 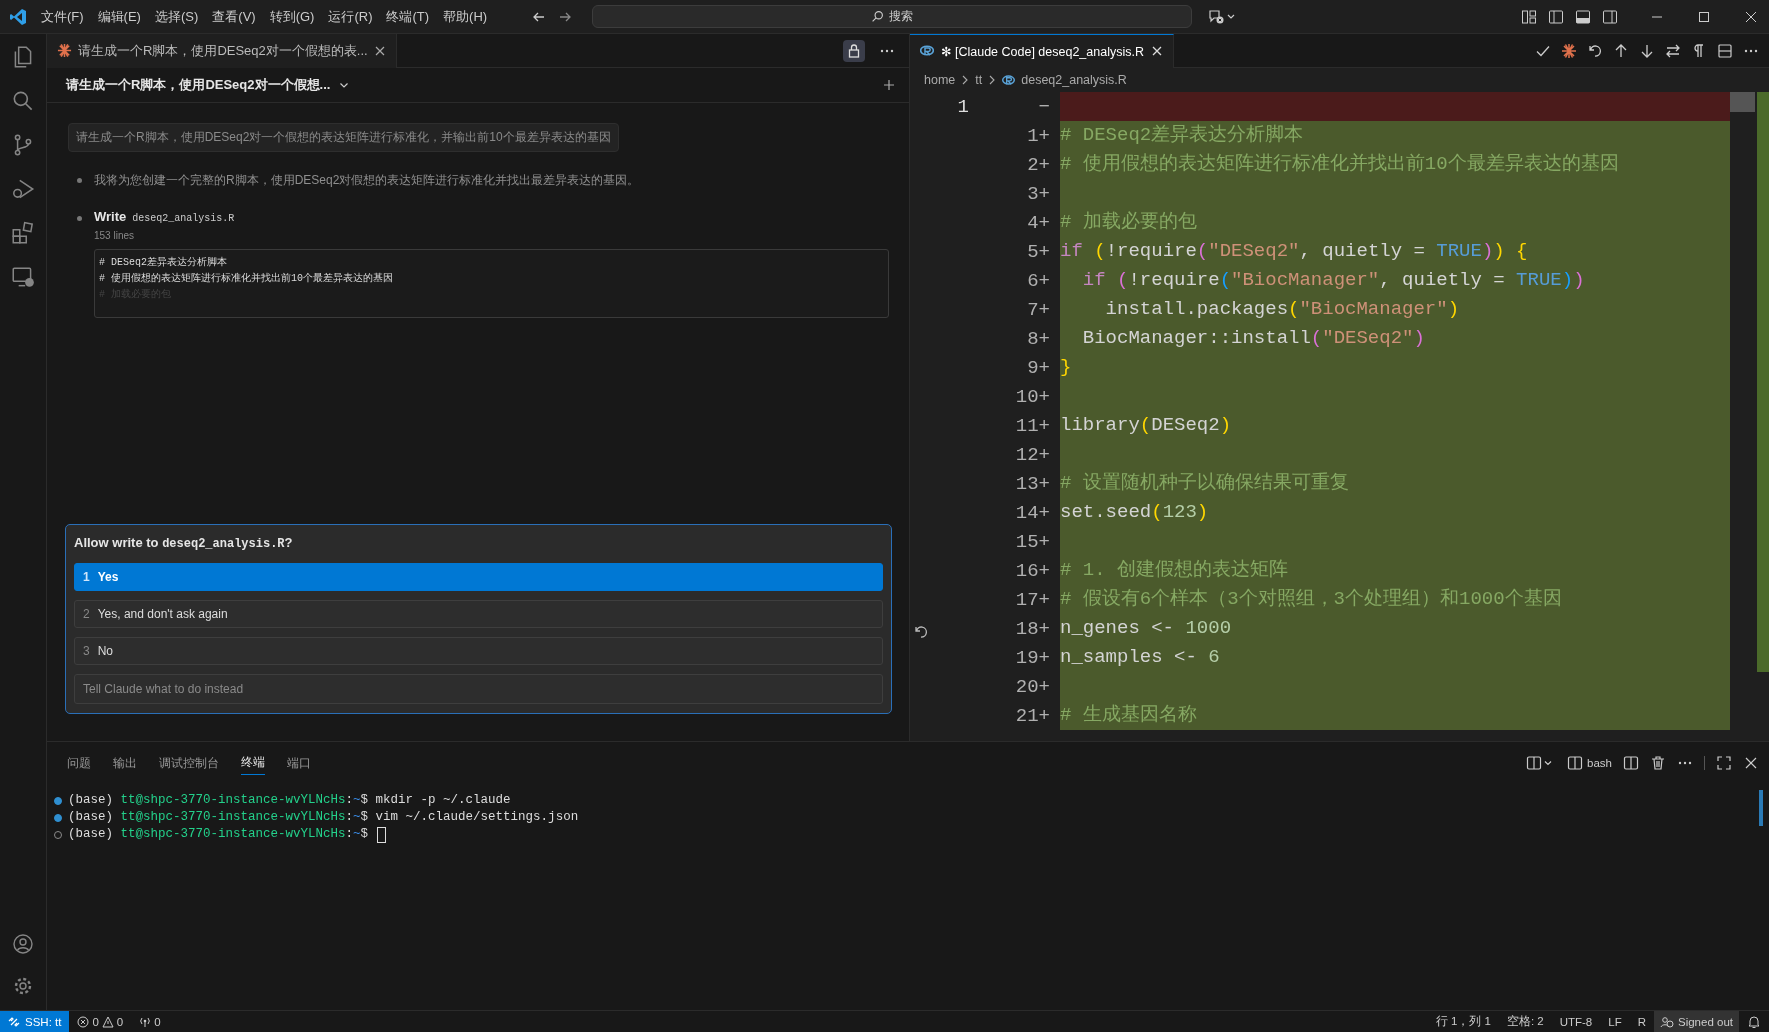 What do you see at coordinates (921, 632) in the screenshot?
I see `revert-icon` at bounding box center [921, 632].